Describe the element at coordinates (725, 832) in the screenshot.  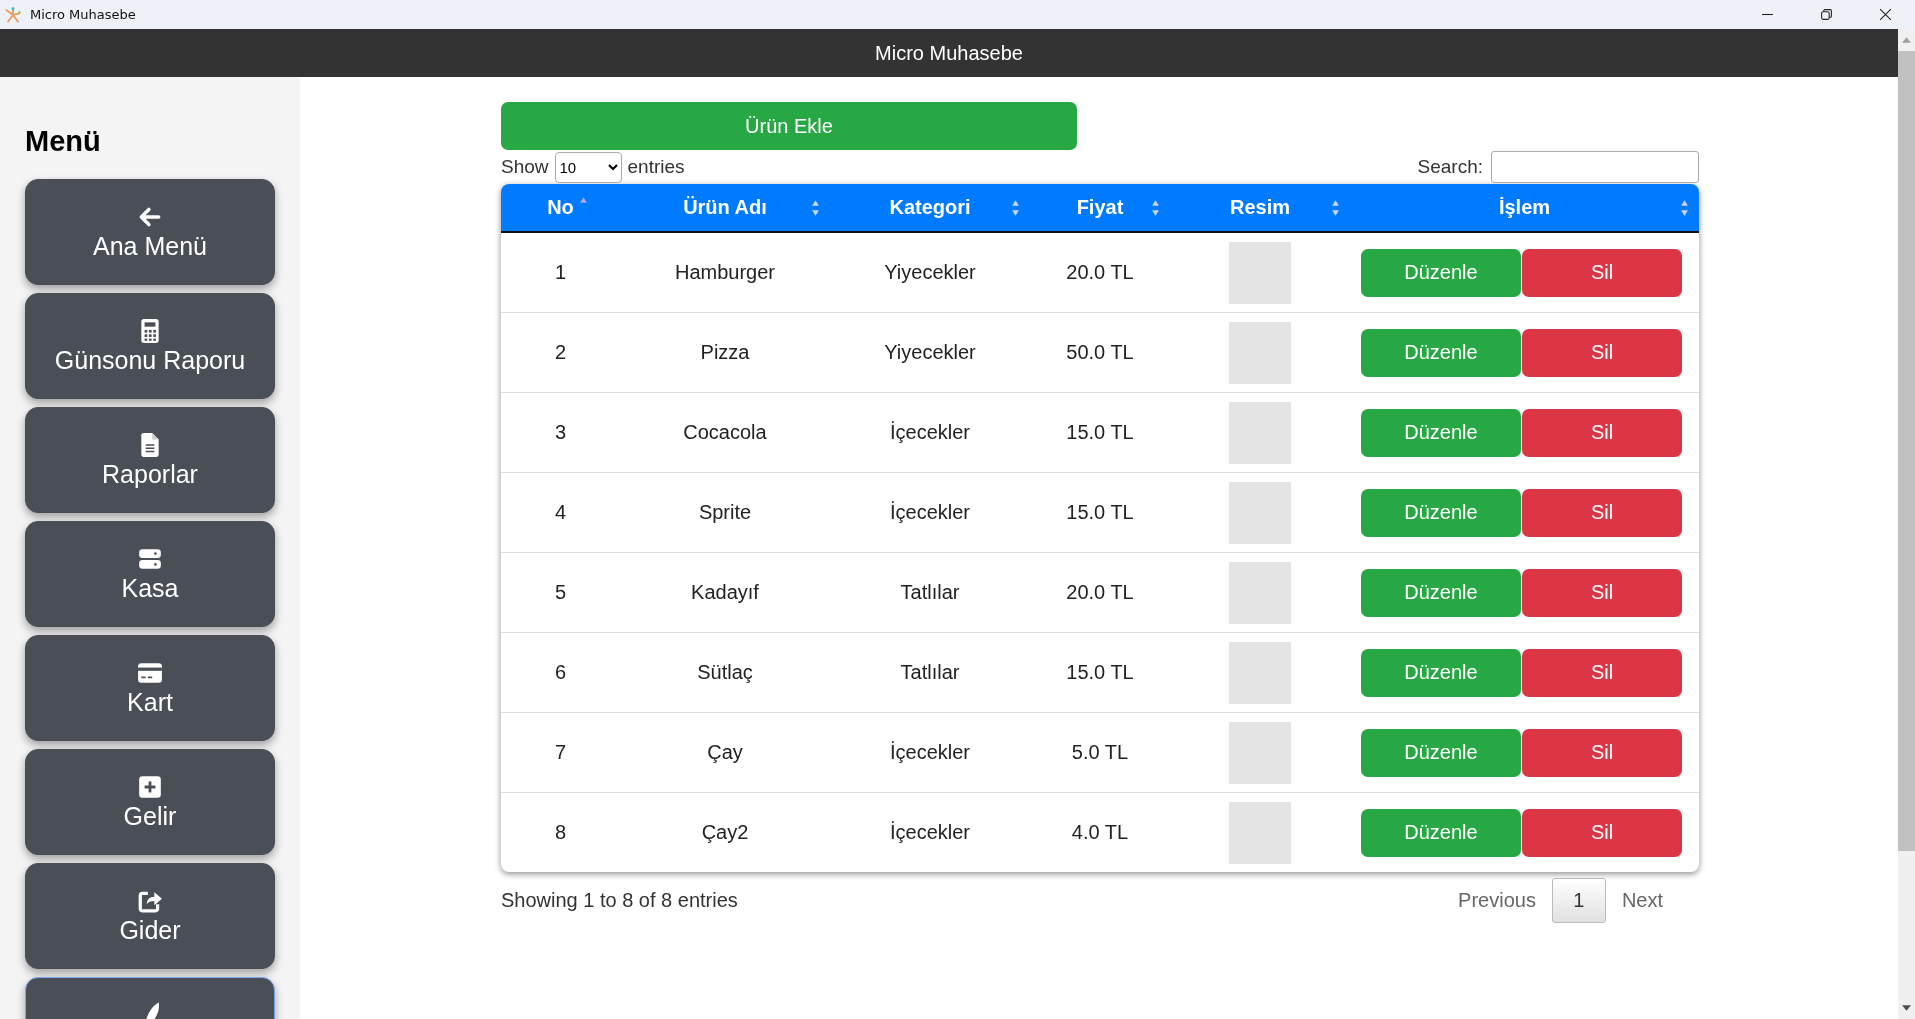
I see `table-cell: Çay2` at that location.